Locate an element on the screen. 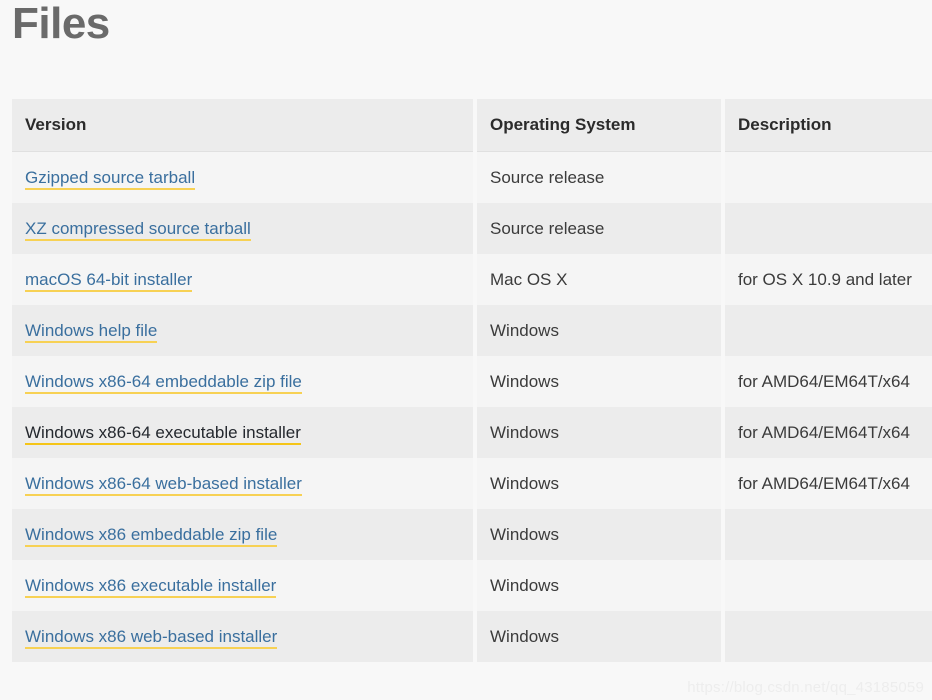 The height and width of the screenshot is (700, 932). cell-version: XZ compressed source tarball is located at coordinates (244, 228).